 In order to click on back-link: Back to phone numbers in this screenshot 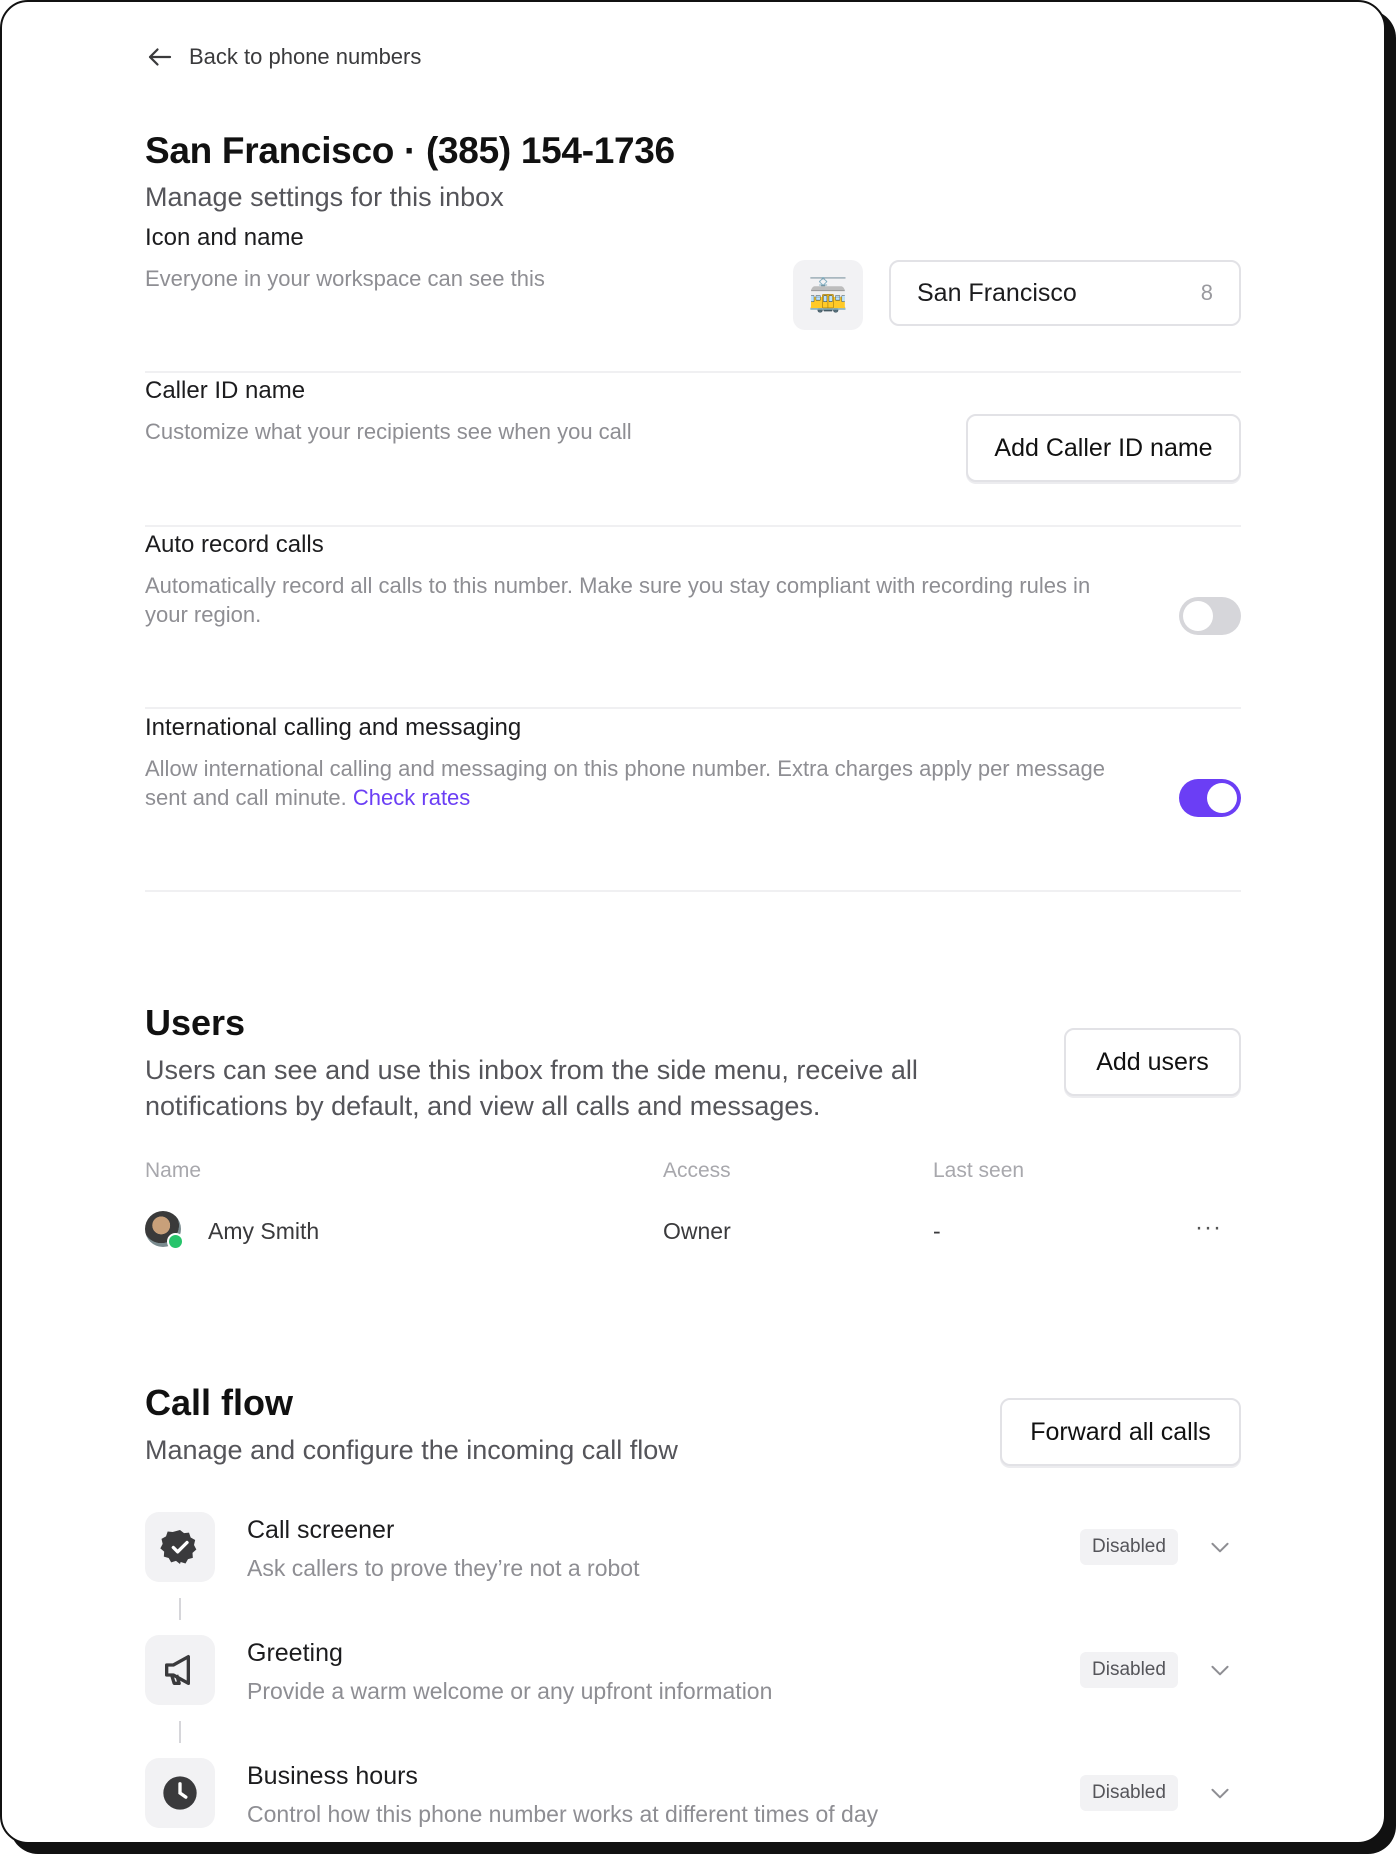, I will do `click(283, 57)`.